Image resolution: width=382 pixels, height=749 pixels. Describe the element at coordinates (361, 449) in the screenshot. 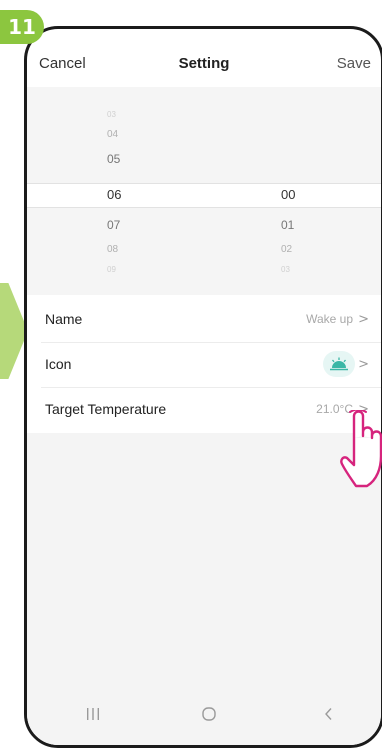

I see `tap-hand-icon` at that location.